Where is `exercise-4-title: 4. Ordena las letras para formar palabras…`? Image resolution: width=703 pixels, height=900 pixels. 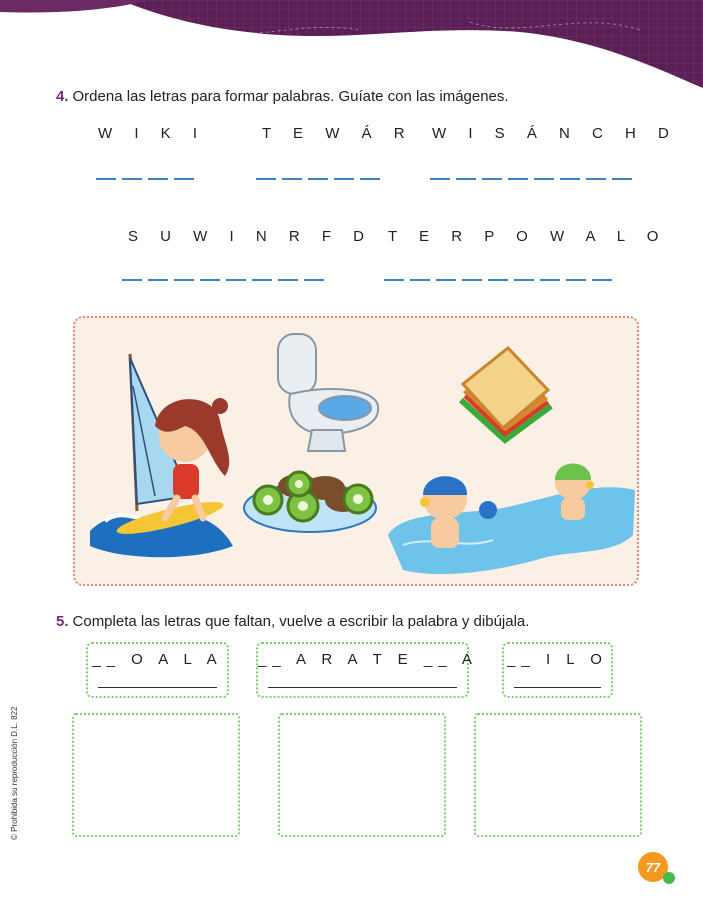
exercise-4-title: 4. Ordena las letras para formar palabras… is located at coordinates (282, 96).